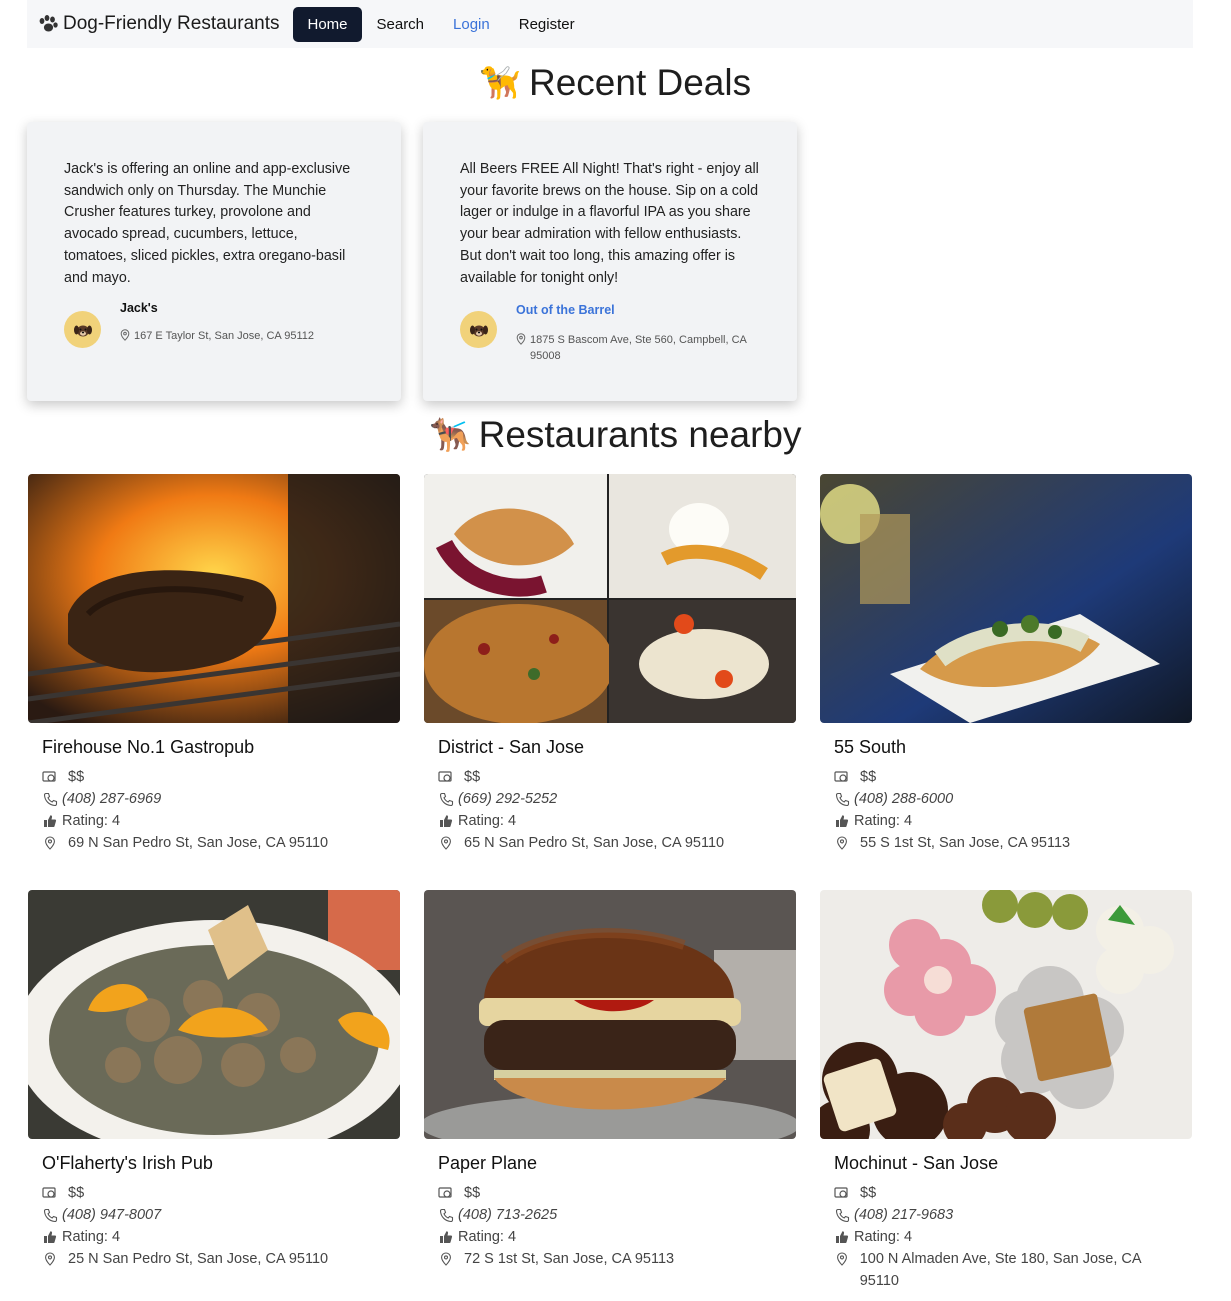 The image size is (1231, 1301). Describe the element at coordinates (217, 336) in the screenshot. I see `deal-address: 167 E Taylor St, San Jose, CA 95112` at that location.